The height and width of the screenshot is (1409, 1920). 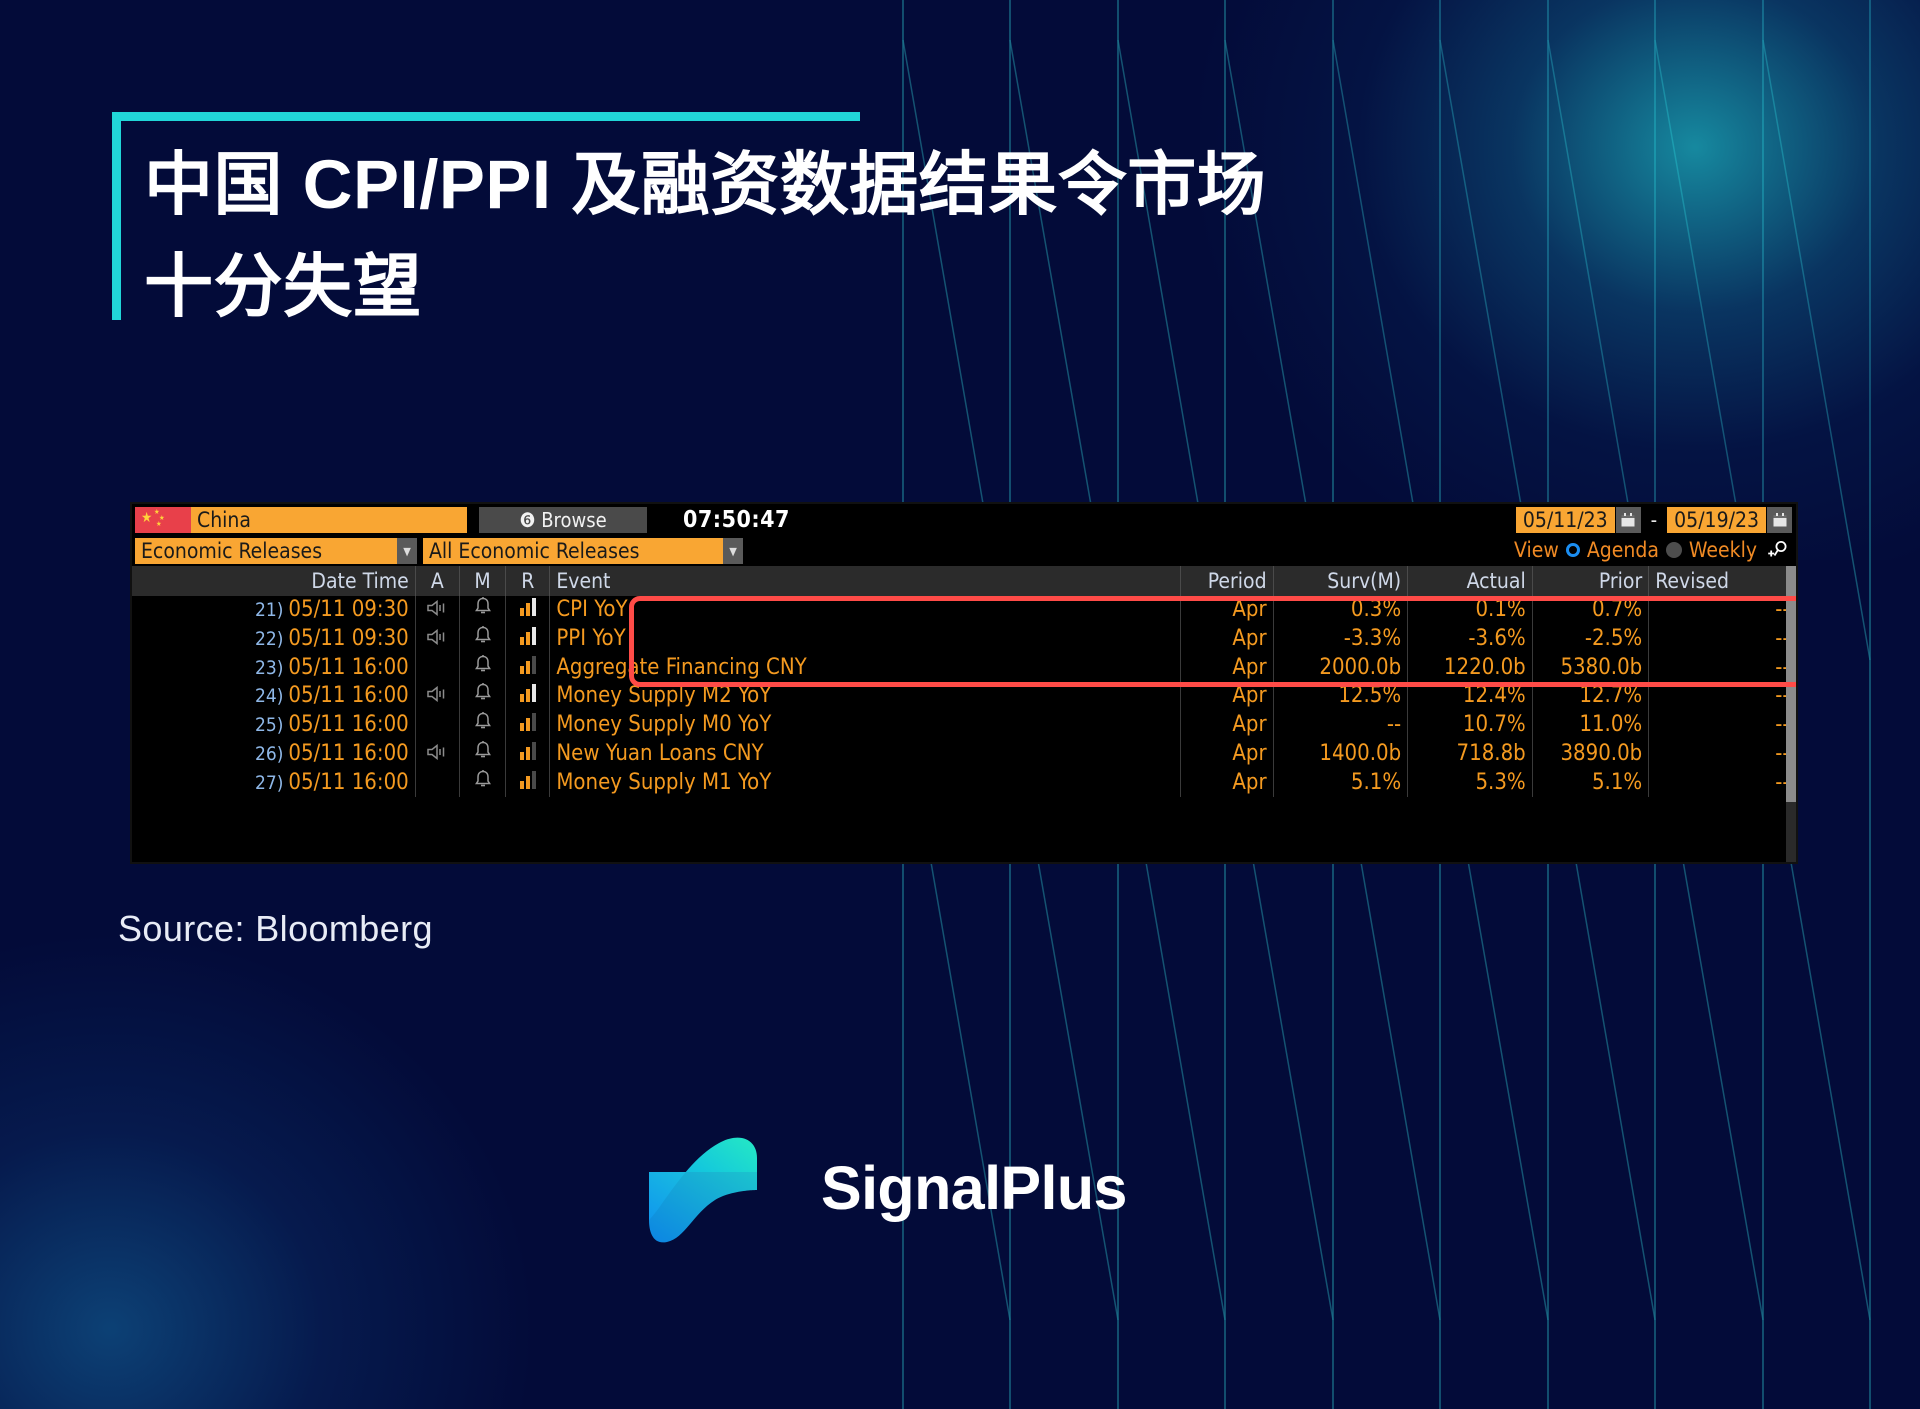 I want to click on col-m: M, so click(x=483, y=581).